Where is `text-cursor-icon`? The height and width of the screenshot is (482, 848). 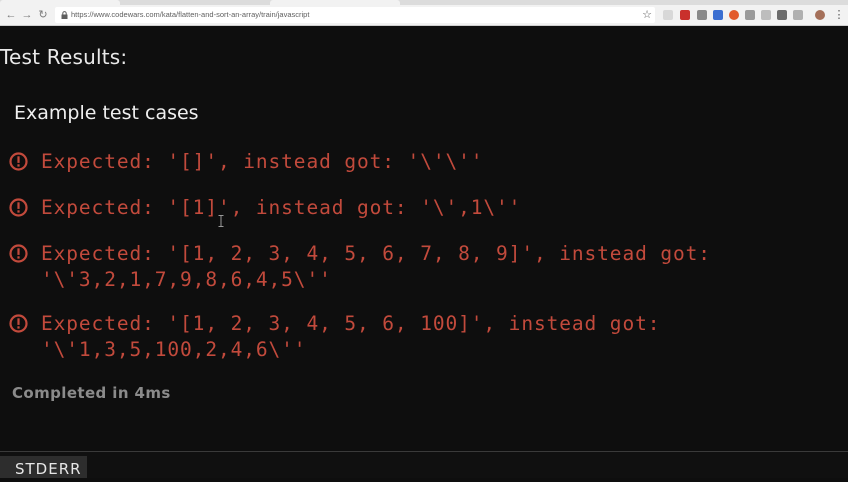 text-cursor-icon is located at coordinates (221, 219).